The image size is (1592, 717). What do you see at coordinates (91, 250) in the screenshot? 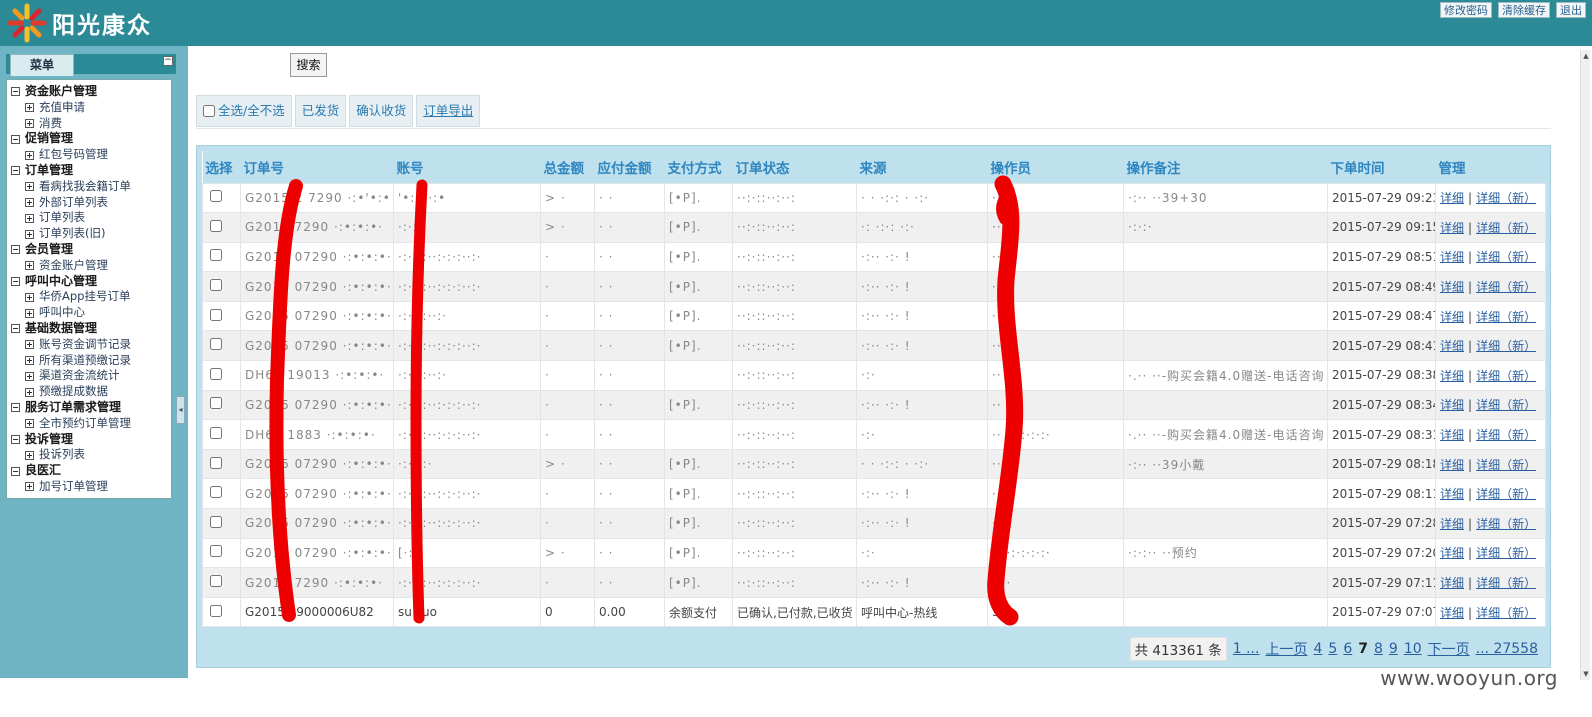
I see `menu-group: 会员管理` at bounding box center [91, 250].